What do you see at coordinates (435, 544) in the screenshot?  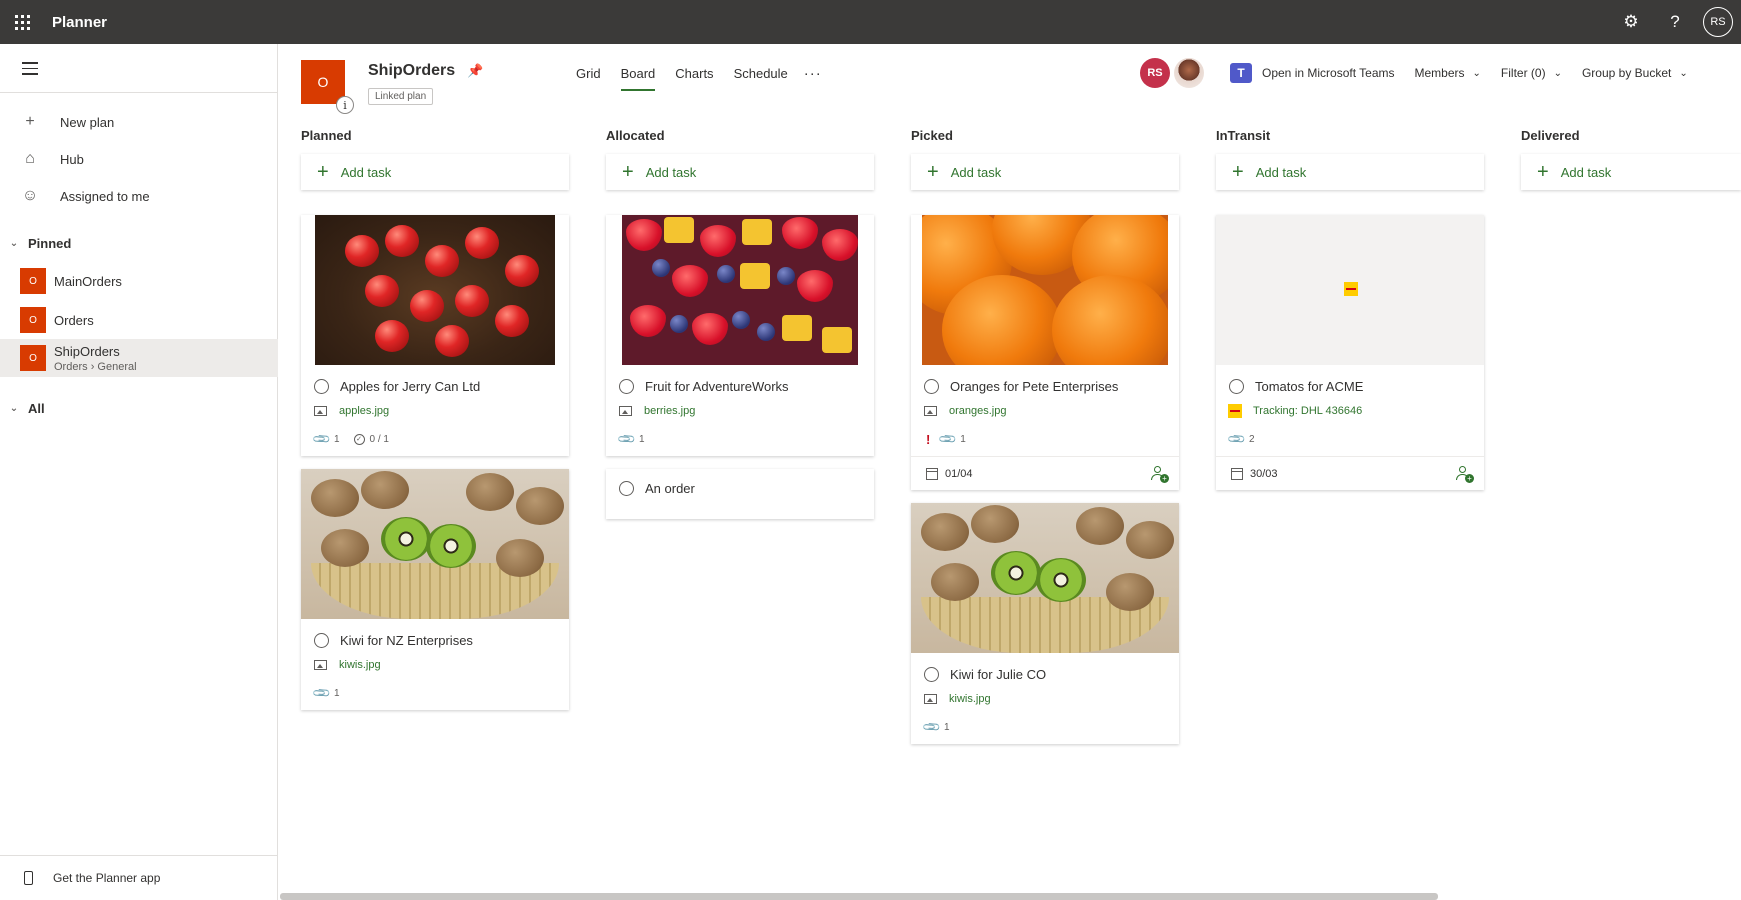 I see `task-card-image-kiwis` at bounding box center [435, 544].